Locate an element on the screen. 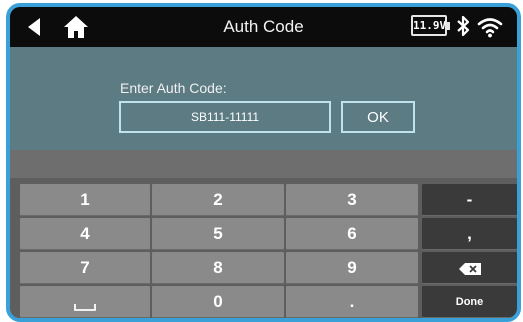  key-3: 3 is located at coordinates (352, 200).